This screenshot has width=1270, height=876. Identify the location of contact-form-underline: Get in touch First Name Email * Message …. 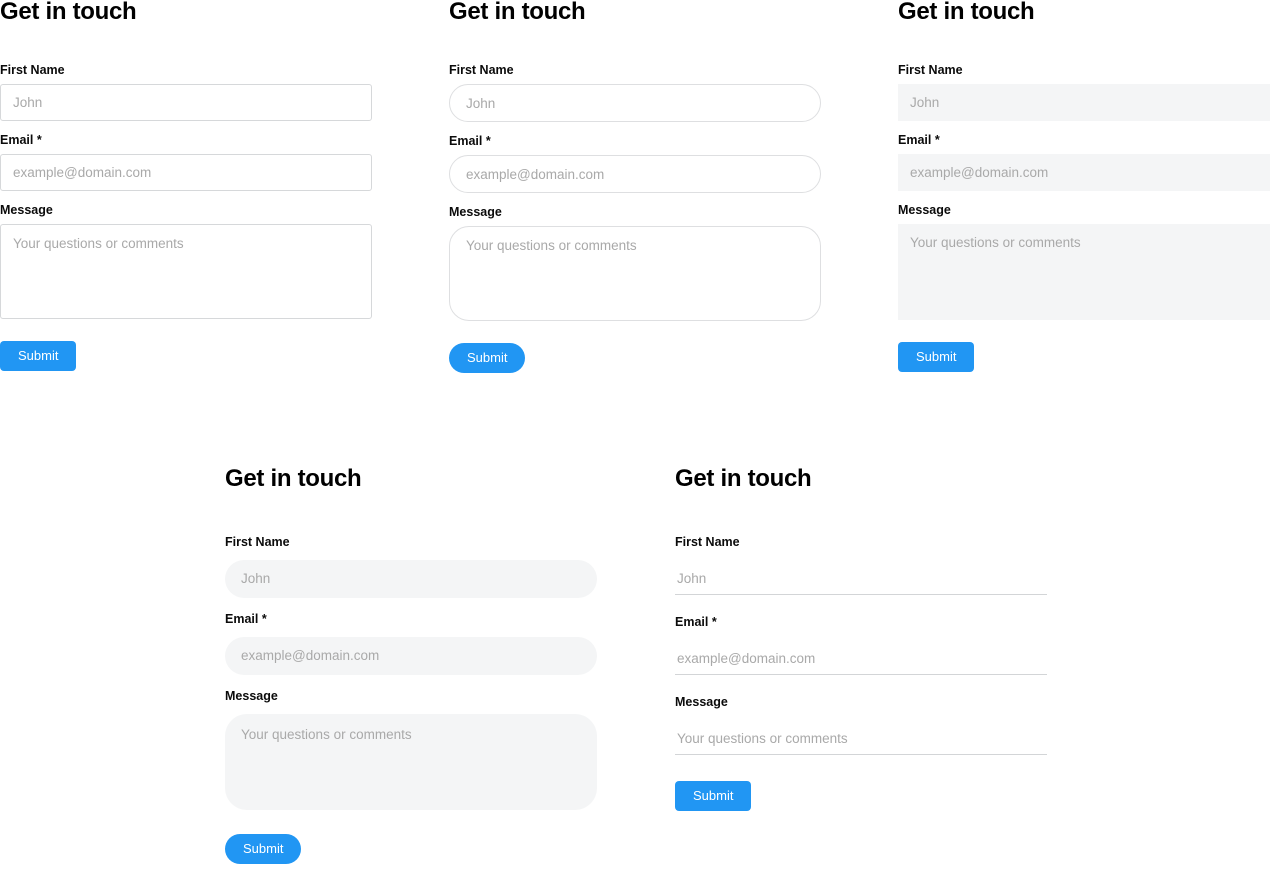
(861, 638).